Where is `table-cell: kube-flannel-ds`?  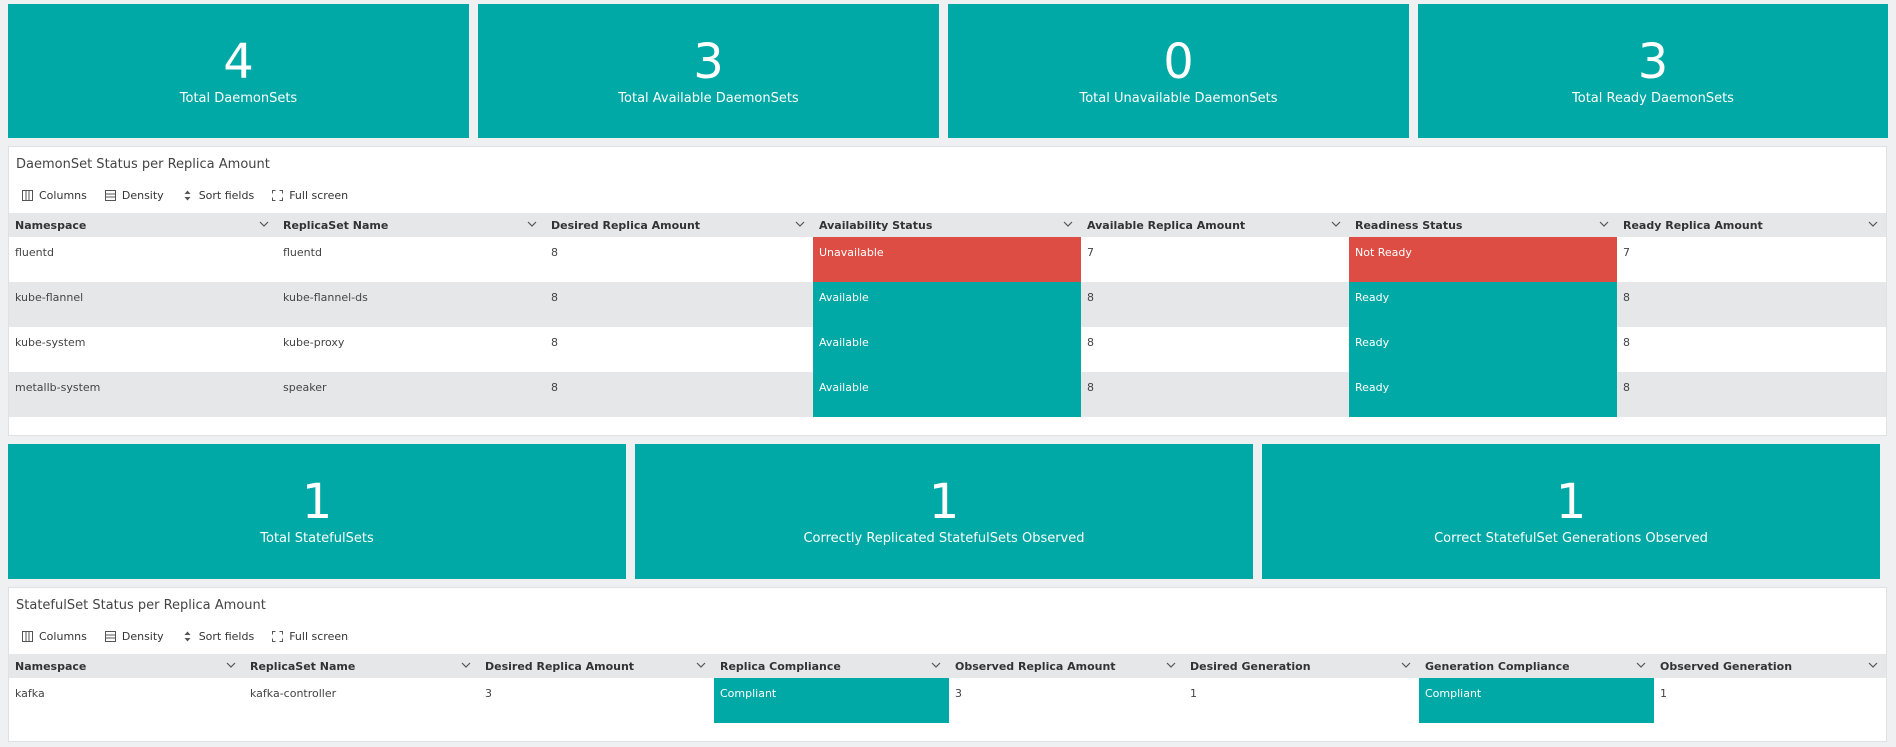 table-cell: kube-flannel-ds is located at coordinates (411, 304).